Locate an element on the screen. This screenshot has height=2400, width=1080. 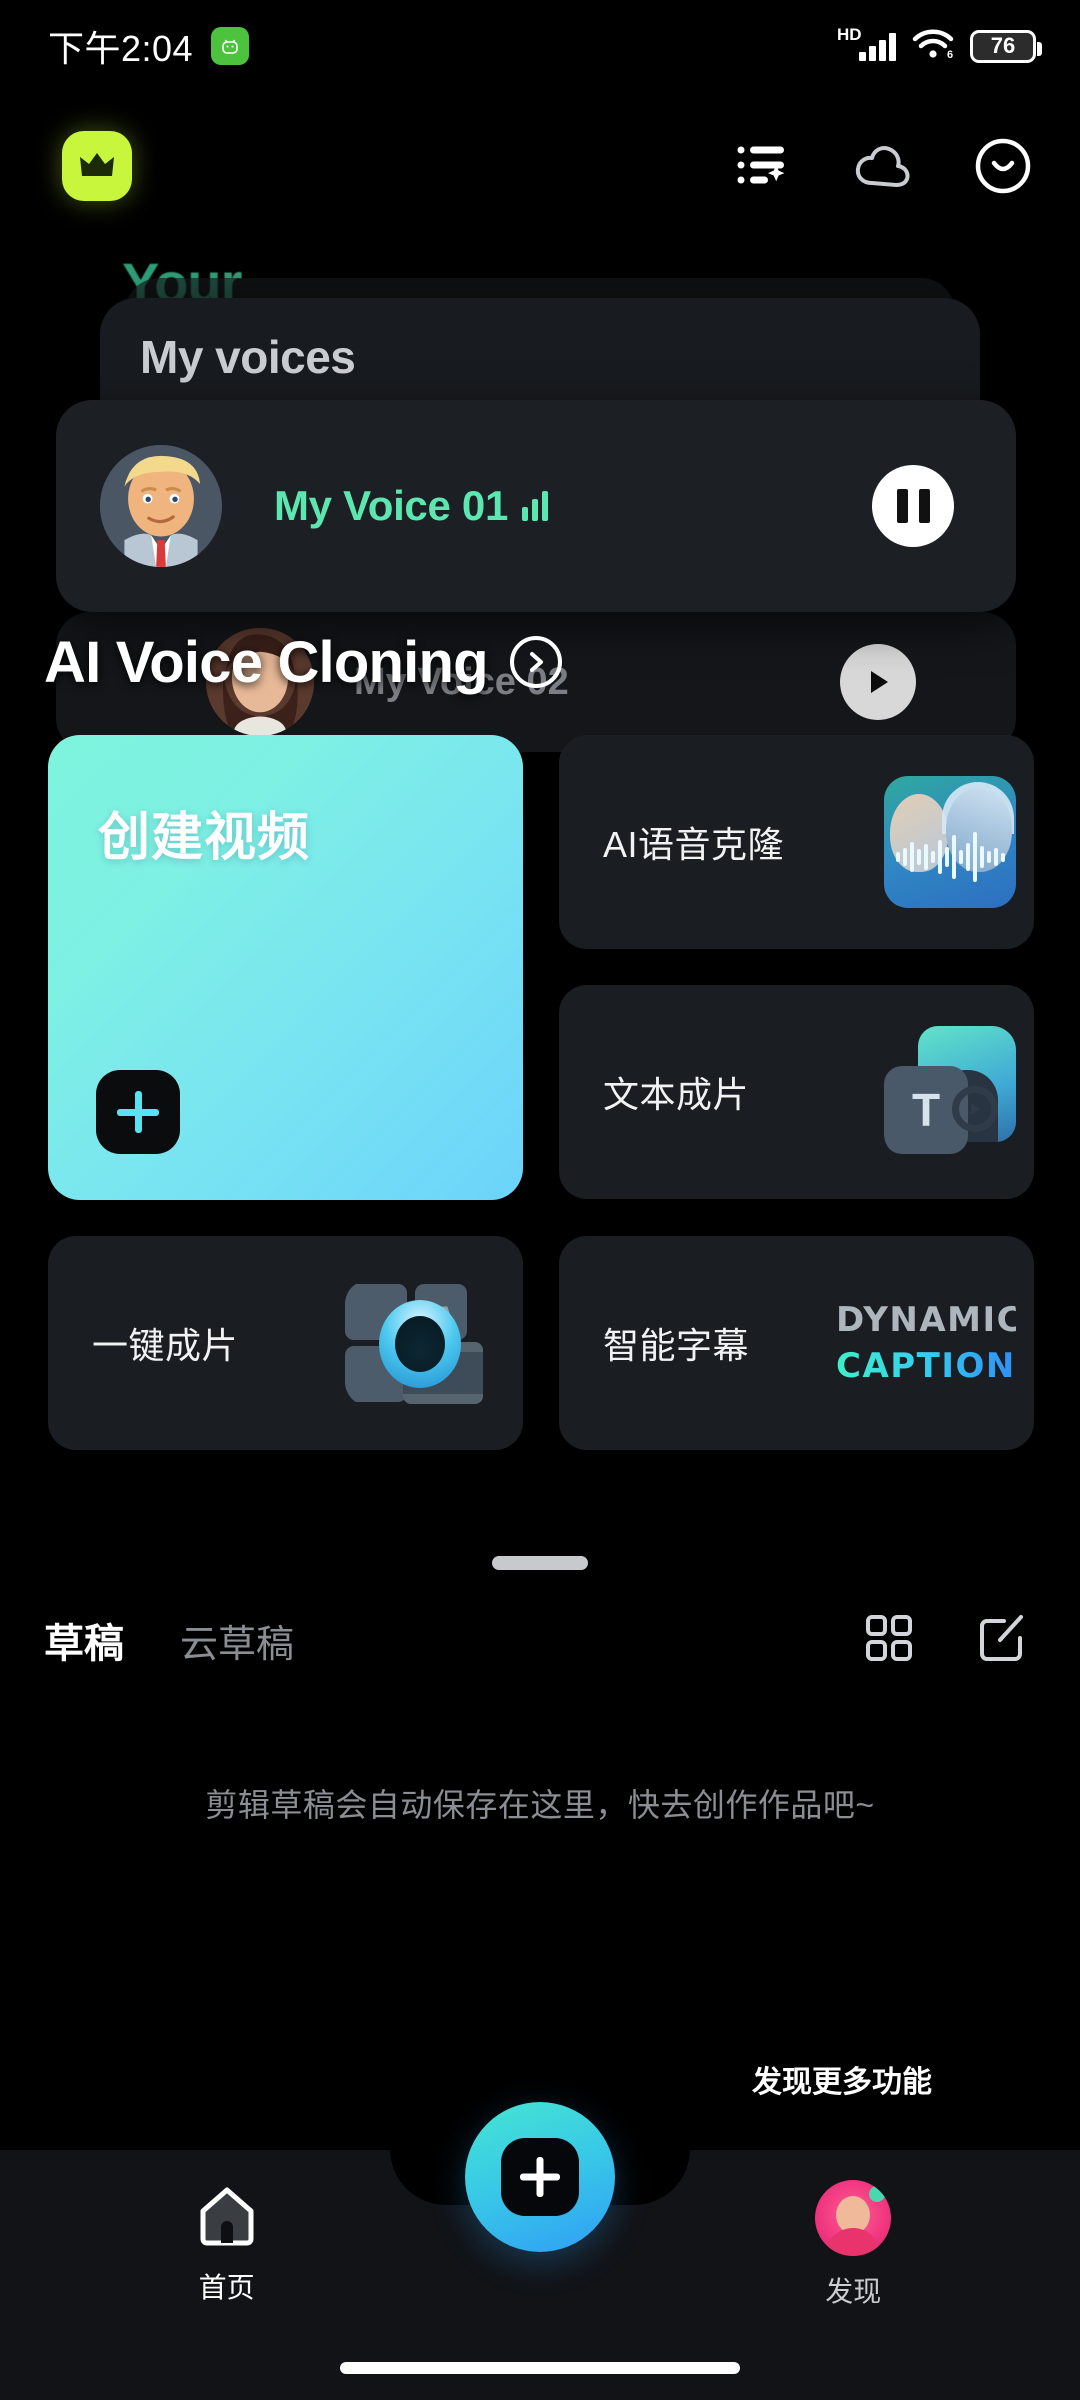
my-voices-title: My voices is located at coordinates (248, 357).